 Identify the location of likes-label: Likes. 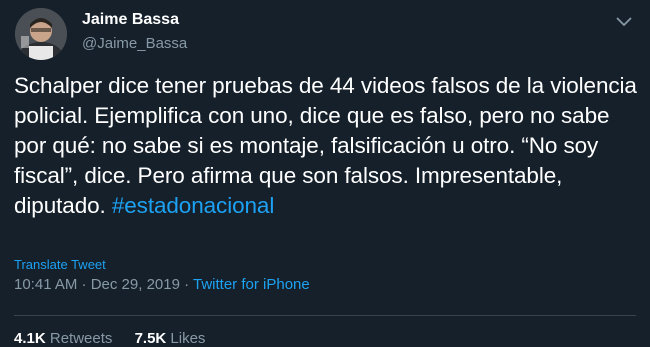
(186, 338).